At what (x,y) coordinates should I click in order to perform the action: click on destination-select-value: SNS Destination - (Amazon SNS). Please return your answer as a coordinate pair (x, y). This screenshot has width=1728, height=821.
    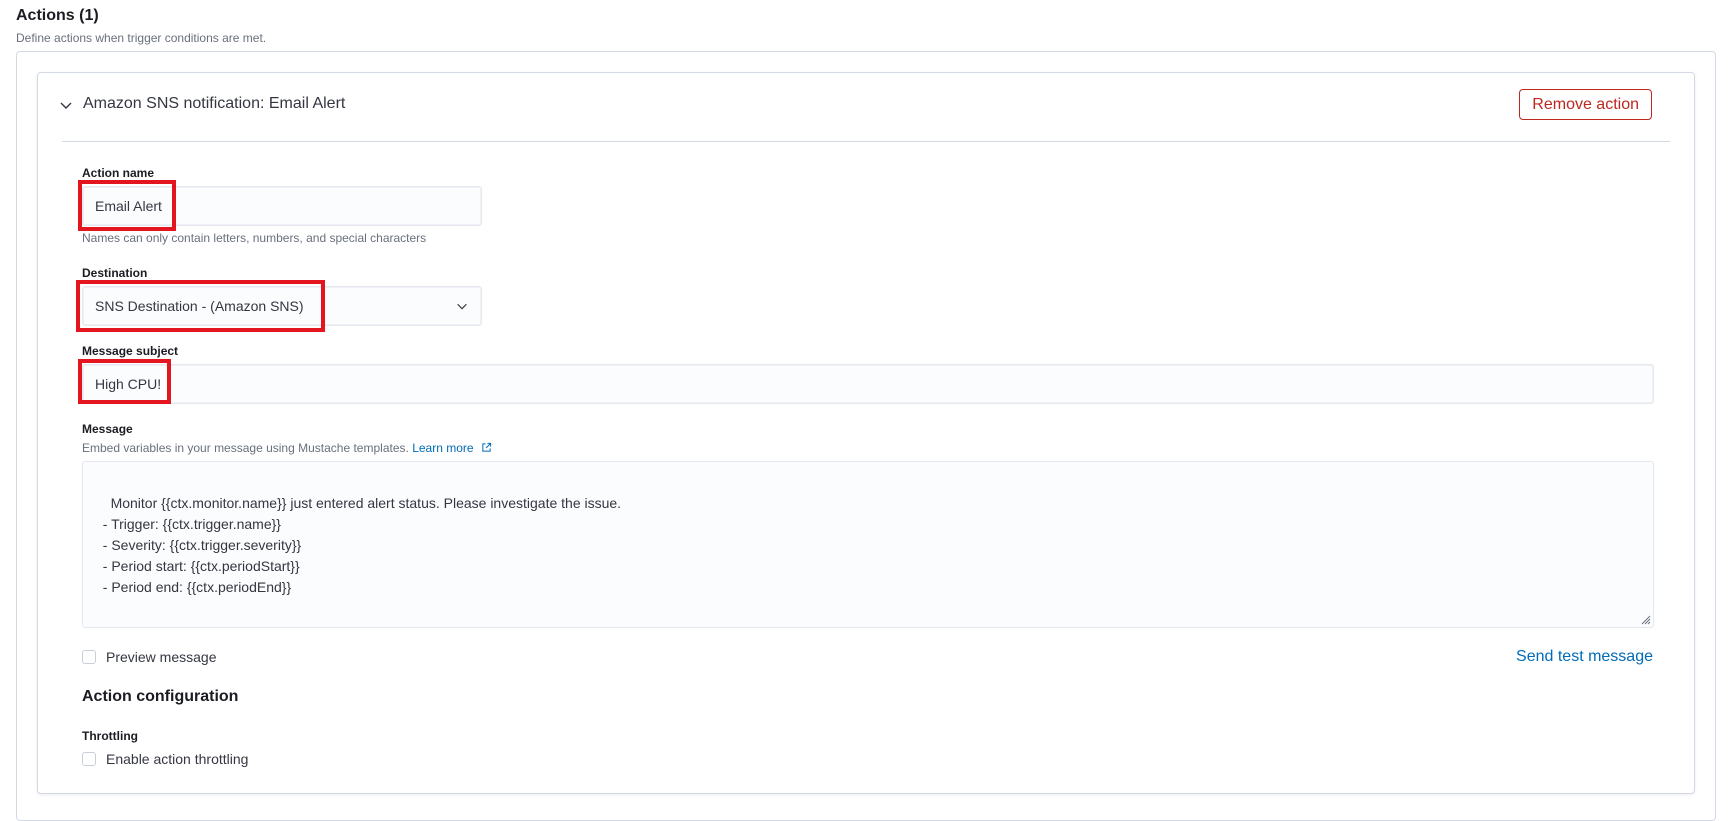
    Looking at the image, I should click on (199, 306).